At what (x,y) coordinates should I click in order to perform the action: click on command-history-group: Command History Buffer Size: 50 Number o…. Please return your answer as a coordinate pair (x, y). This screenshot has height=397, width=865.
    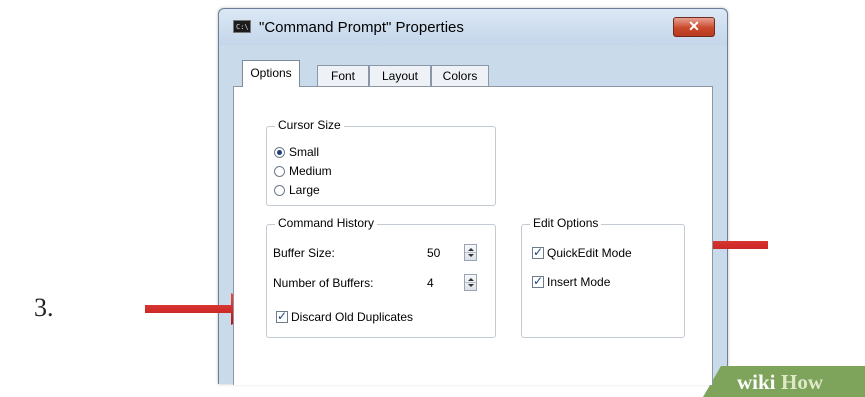
    Looking at the image, I should click on (381, 277).